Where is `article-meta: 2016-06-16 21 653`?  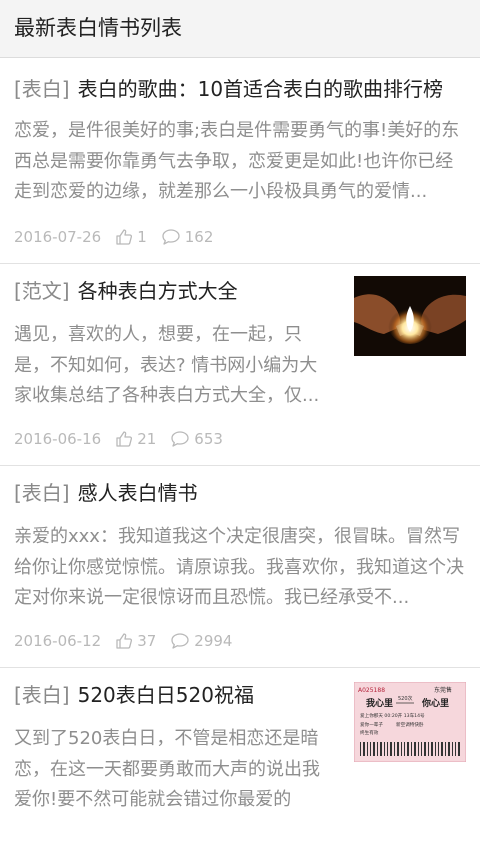 article-meta: 2016-06-16 21 653 is located at coordinates (125, 439).